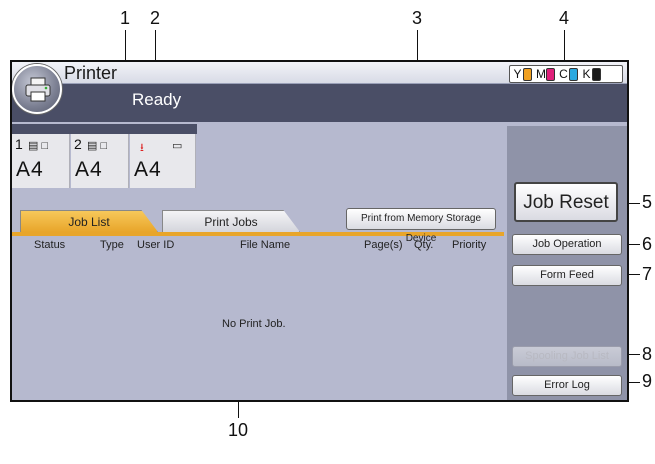  I want to click on toner-label-c: C, so click(563, 74).